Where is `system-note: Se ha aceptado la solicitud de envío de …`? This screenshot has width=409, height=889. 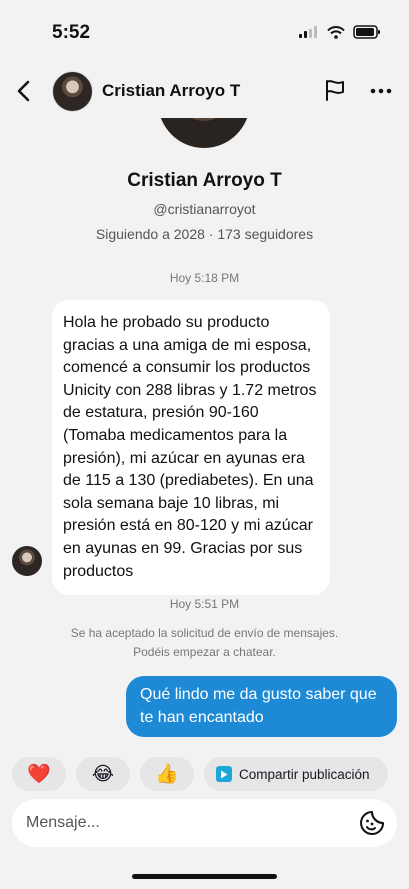
system-note: Se ha aceptado la solicitud de envío de … is located at coordinates (204, 643).